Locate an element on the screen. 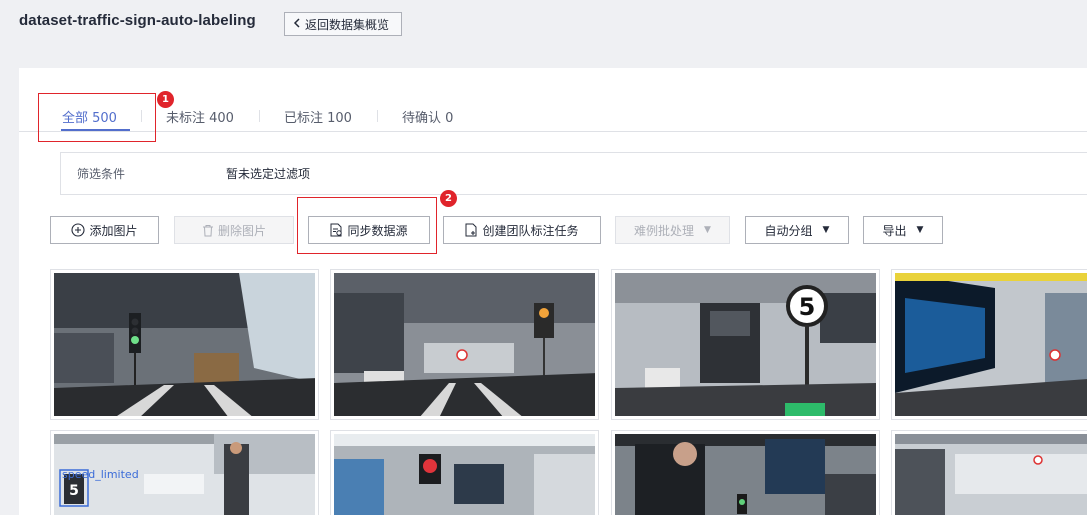 The width and height of the screenshot is (1087, 515). auto-group-label: 自动分组 is located at coordinates (788, 230).